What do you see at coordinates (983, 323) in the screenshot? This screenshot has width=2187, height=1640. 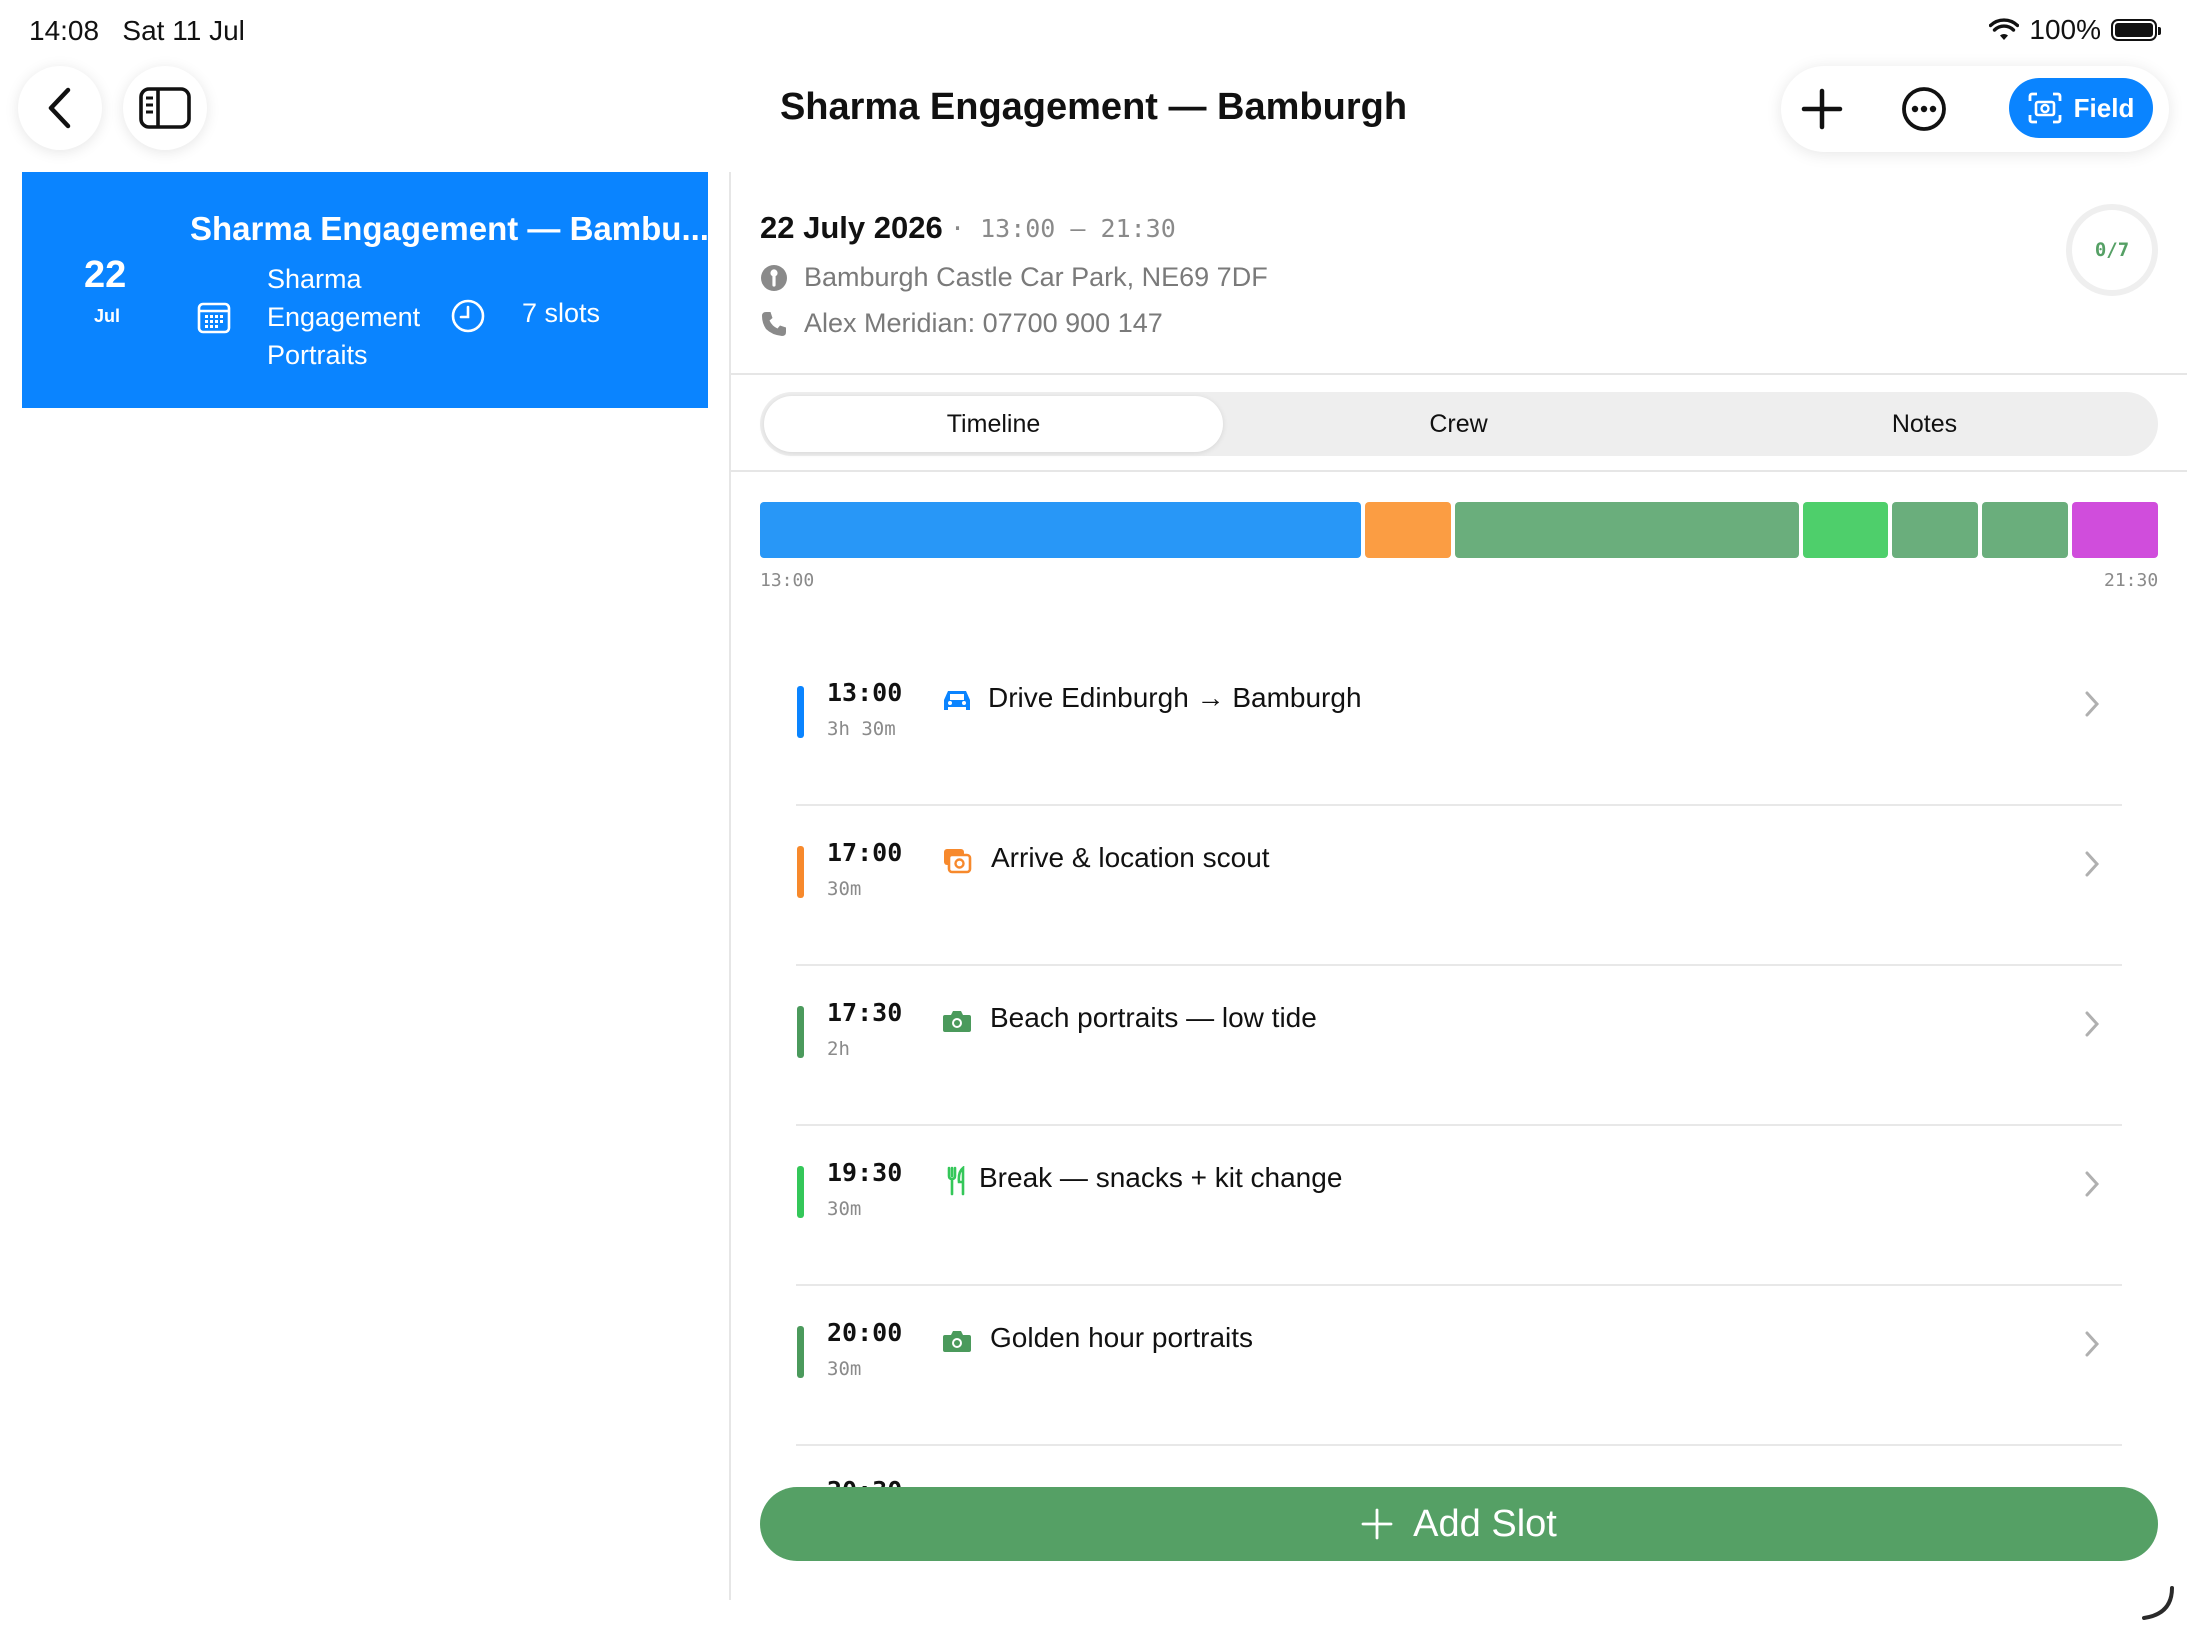 I see `contact-text: Alex Meridian: 07700 900 147` at bounding box center [983, 323].